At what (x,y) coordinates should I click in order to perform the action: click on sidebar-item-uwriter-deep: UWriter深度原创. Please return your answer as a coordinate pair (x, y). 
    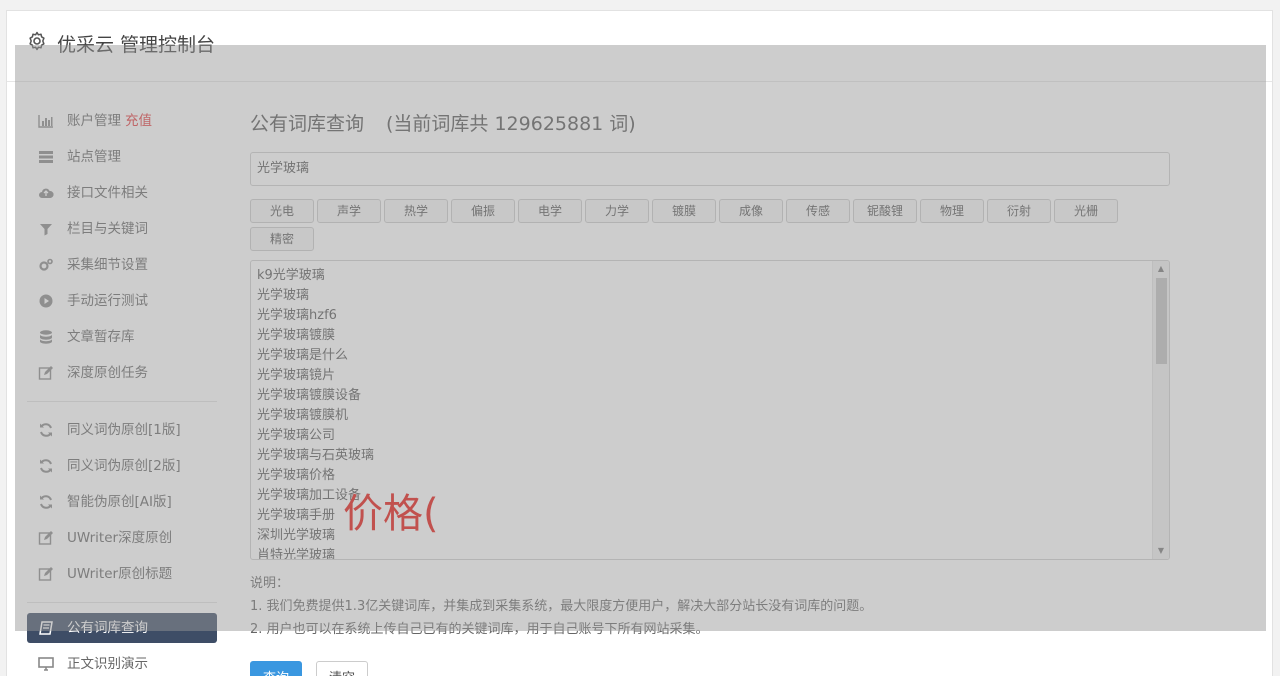
    Looking at the image, I should click on (122, 538).